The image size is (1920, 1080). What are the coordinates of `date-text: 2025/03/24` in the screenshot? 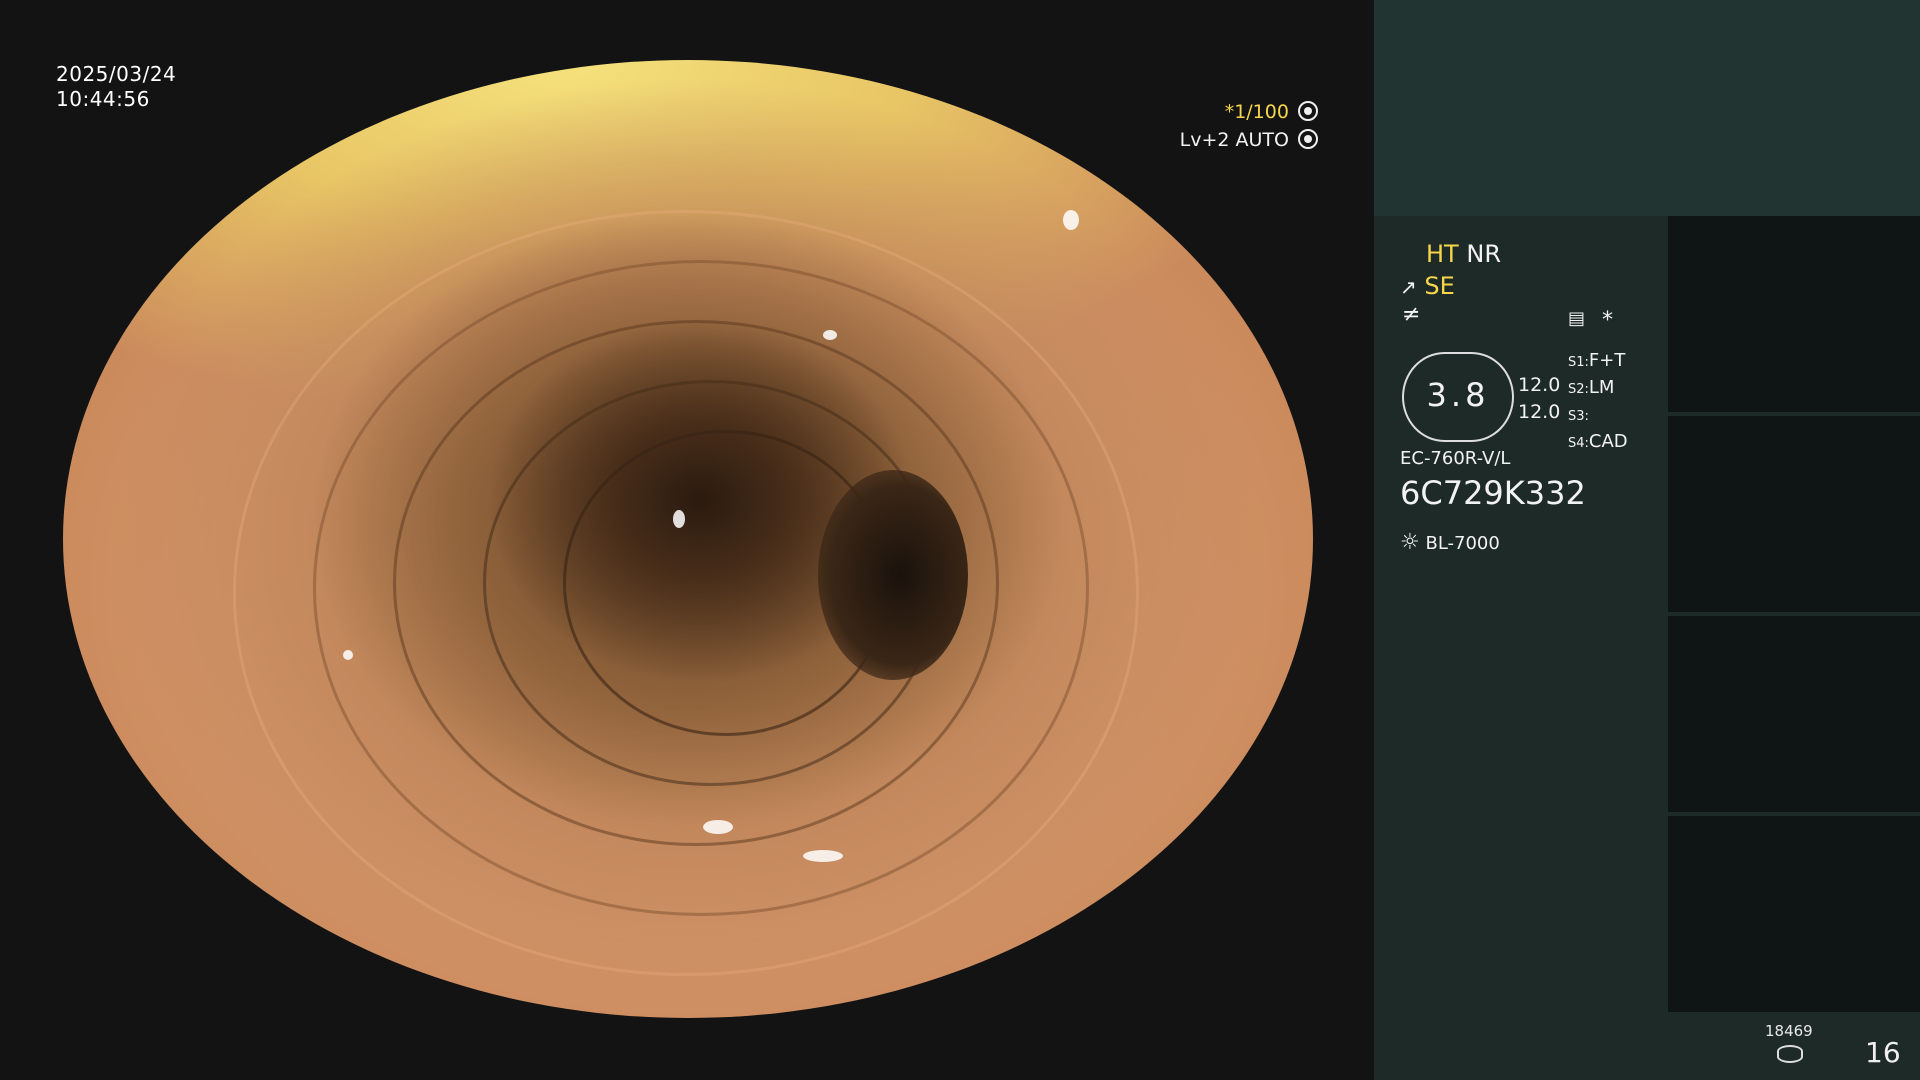 It's located at (116, 74).